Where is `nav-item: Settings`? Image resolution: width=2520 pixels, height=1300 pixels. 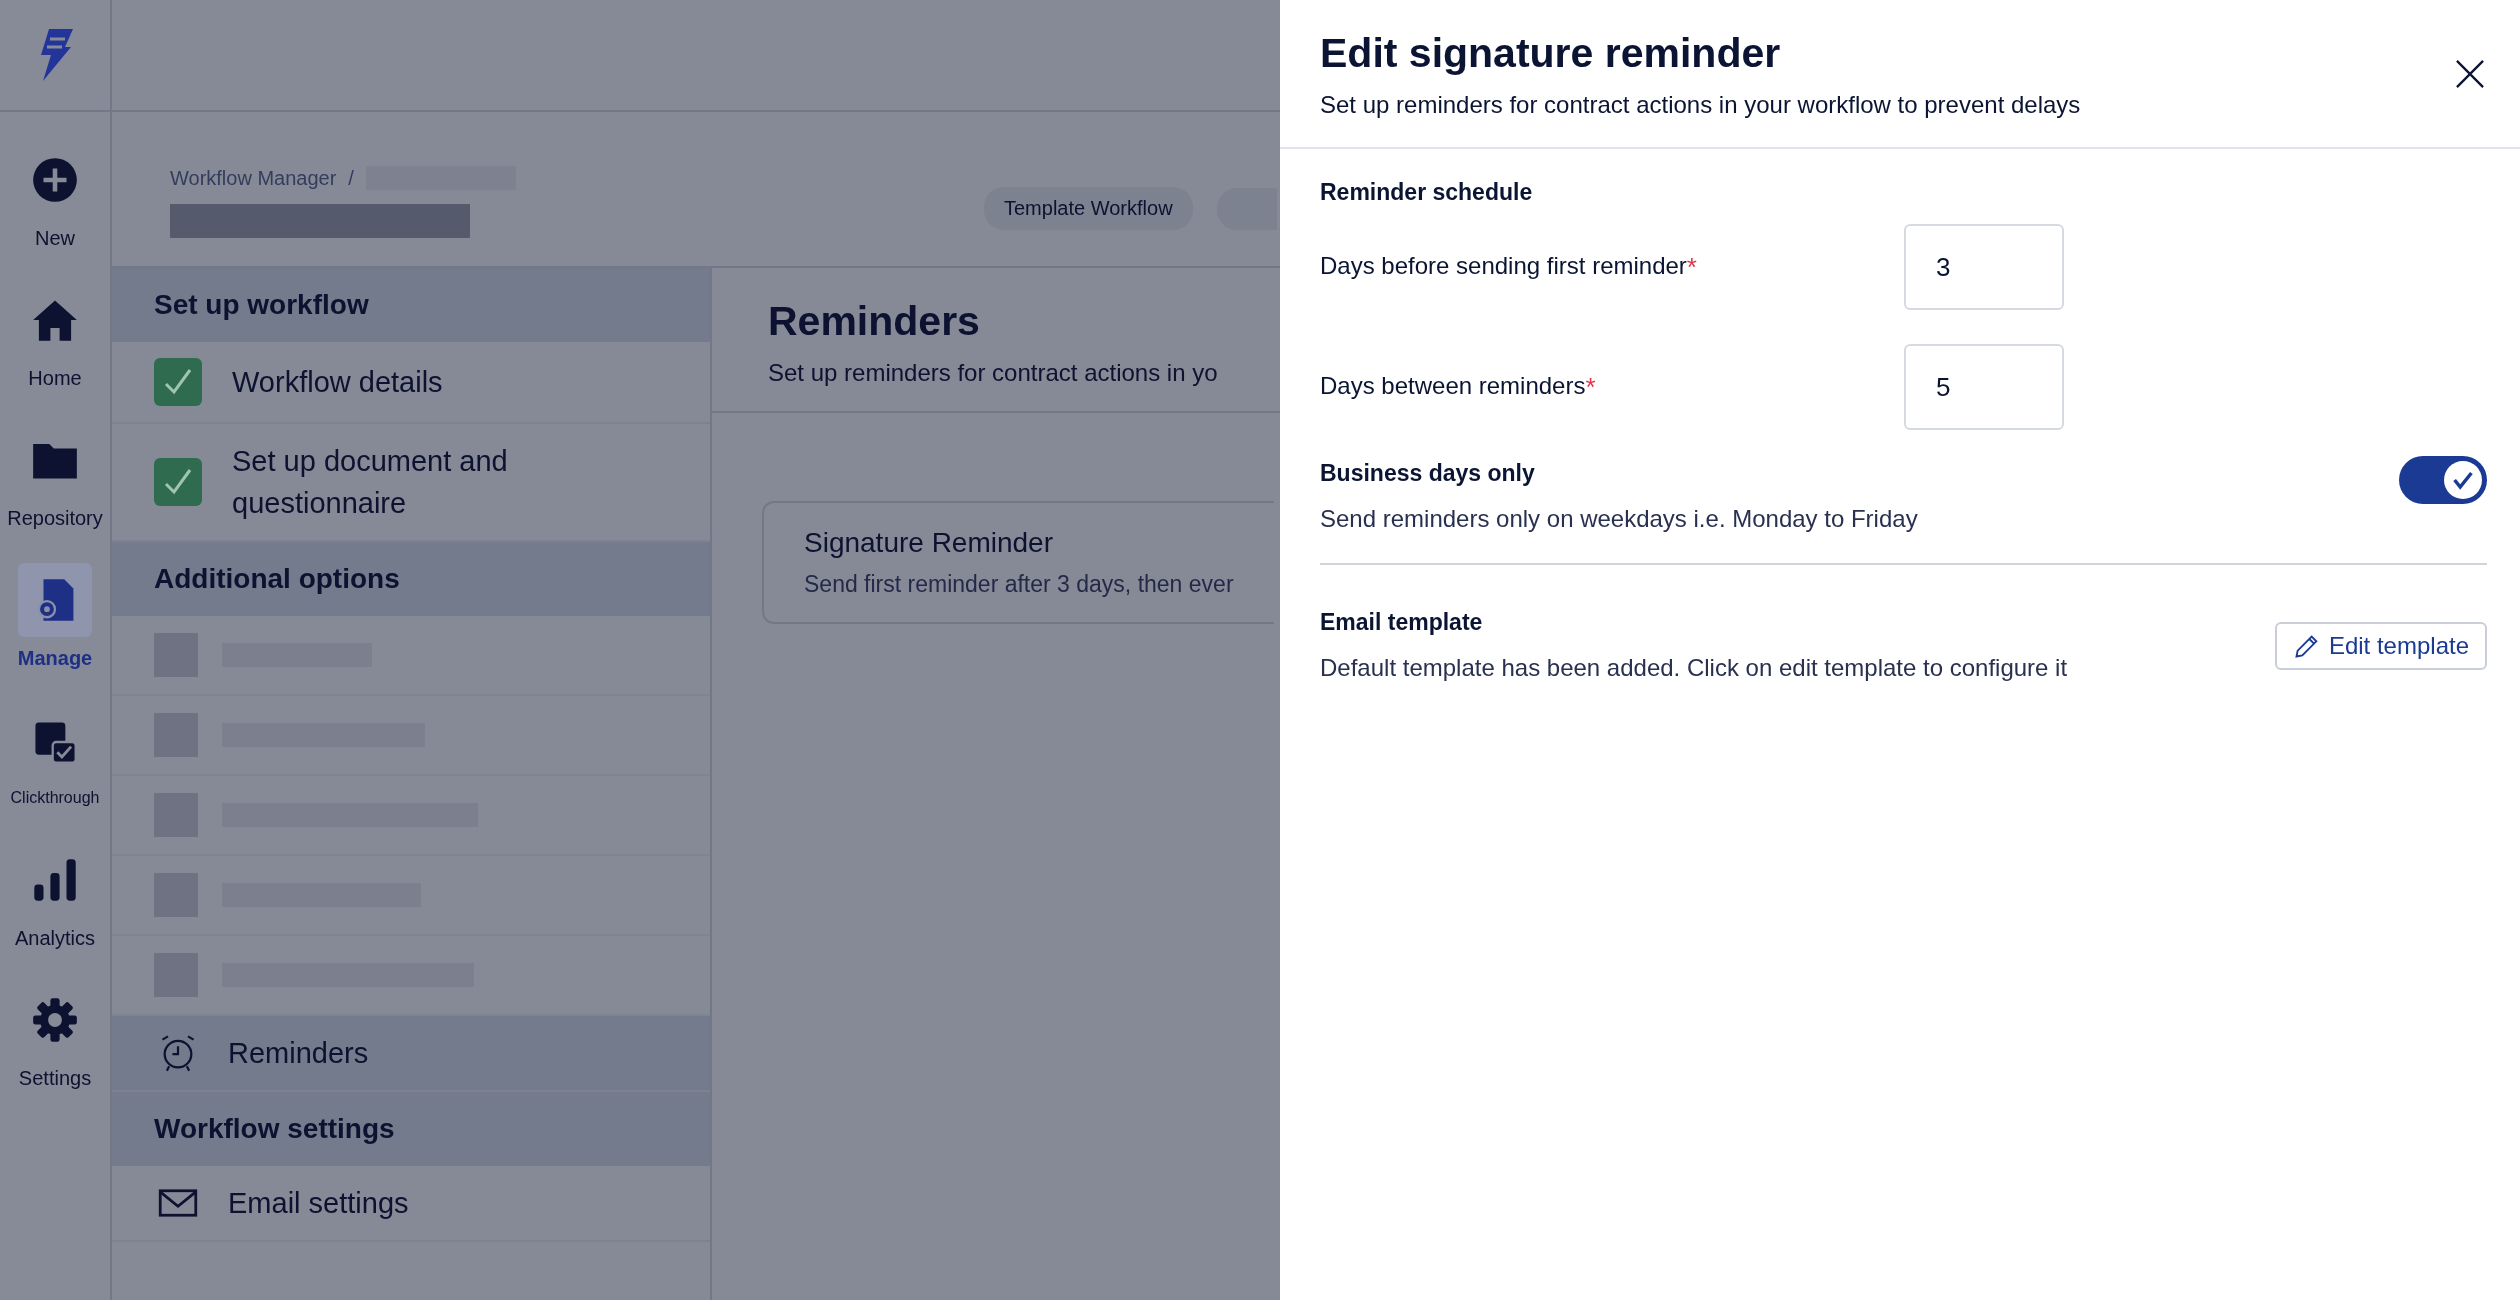
nav-item: Settings is located at coordinates (55, 1036).